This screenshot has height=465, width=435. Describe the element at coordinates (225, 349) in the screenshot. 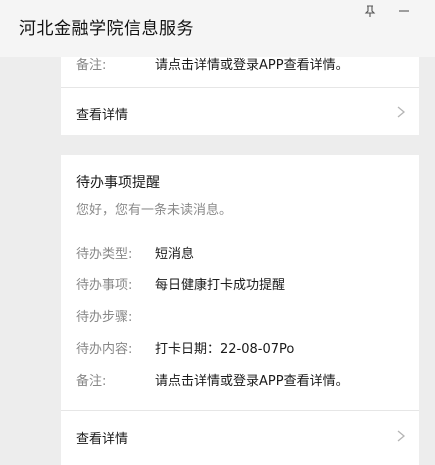

I see `field-value-content: 打卡日期：22-08-07Po` at that location.